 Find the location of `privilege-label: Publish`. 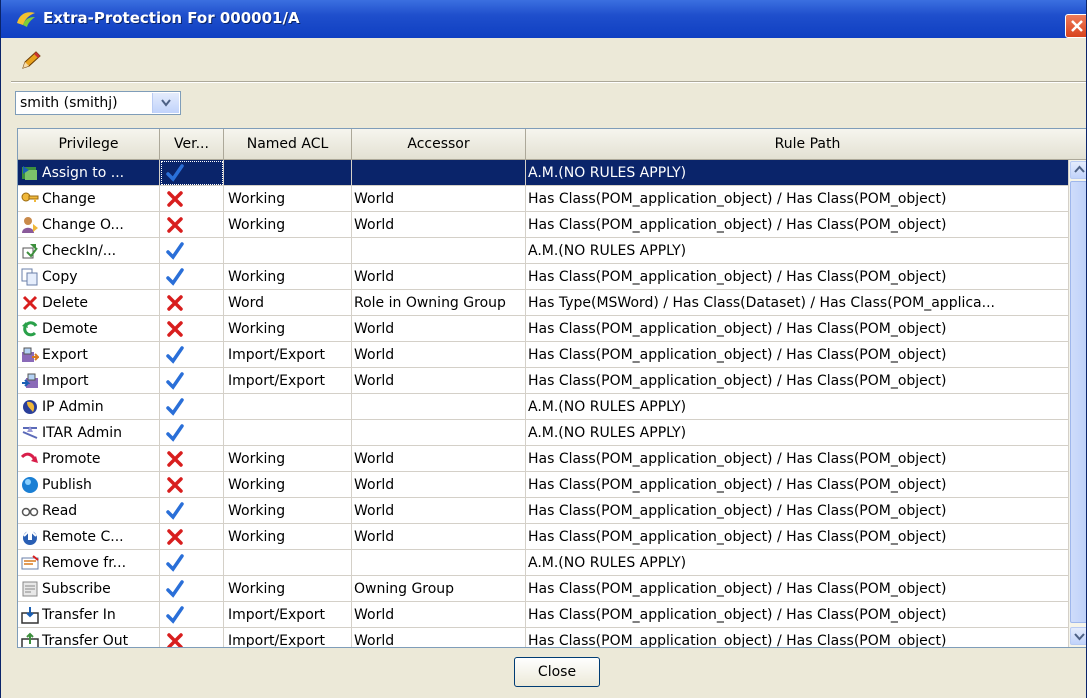

privilege-label: Publish is located at coordinates (67, 485).